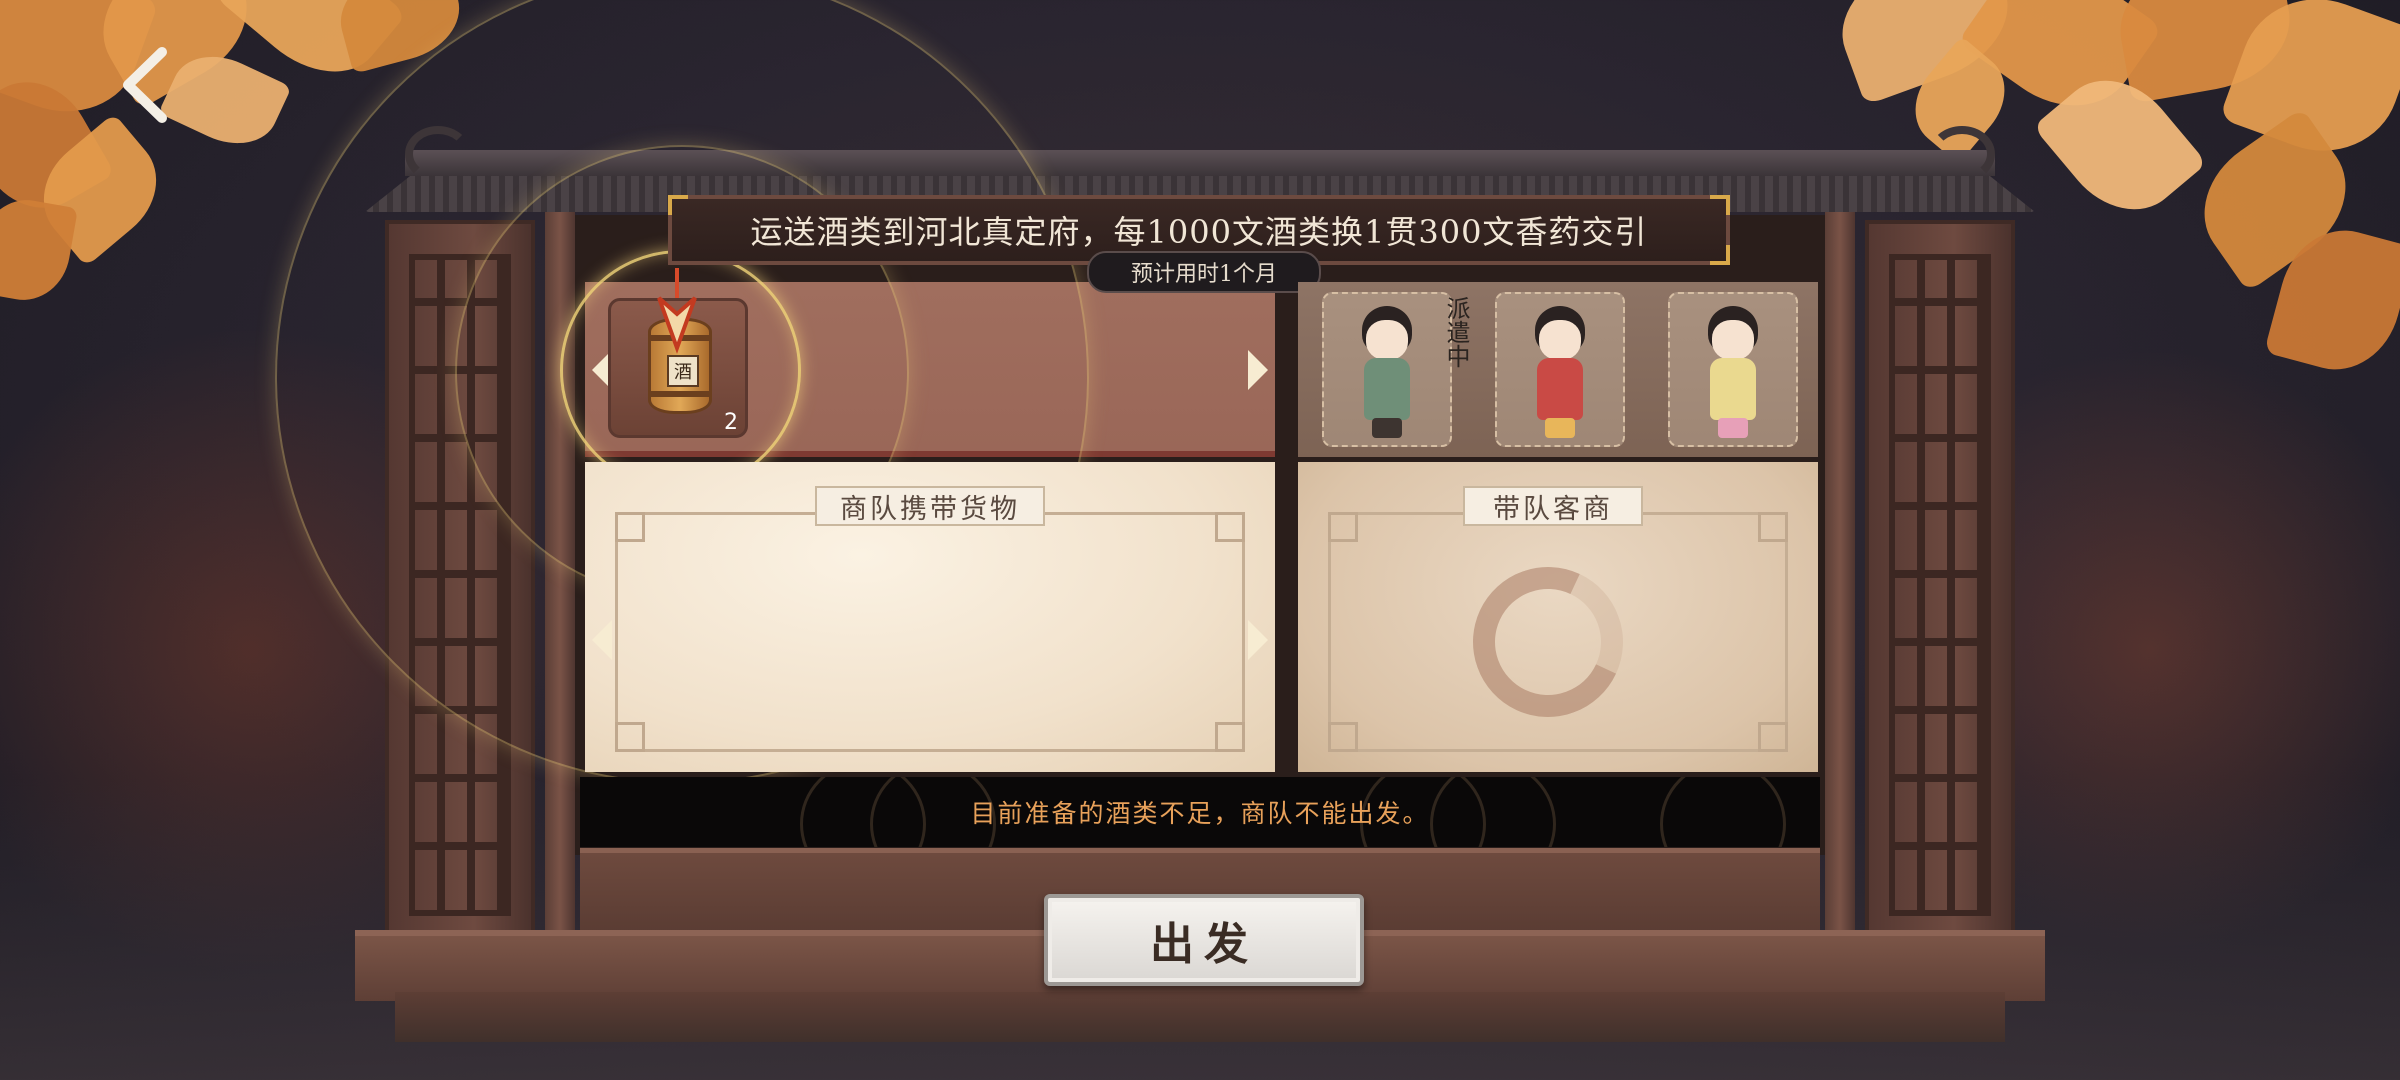 Image resolution: width=2400 pixels, height=1080 pixels. I want to click on back-button, so click(145, 85).